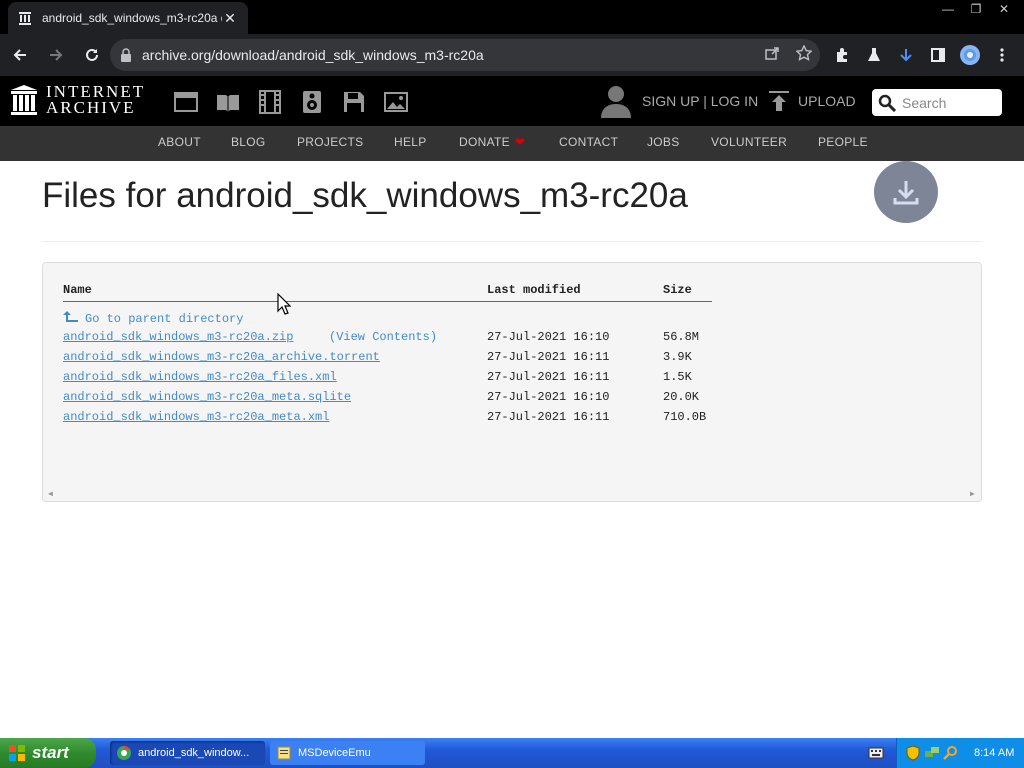  What do you see at coordinates (906, 55) in the screenshot?
I see `download-arrow-icon` at bounding box center [906, 55].